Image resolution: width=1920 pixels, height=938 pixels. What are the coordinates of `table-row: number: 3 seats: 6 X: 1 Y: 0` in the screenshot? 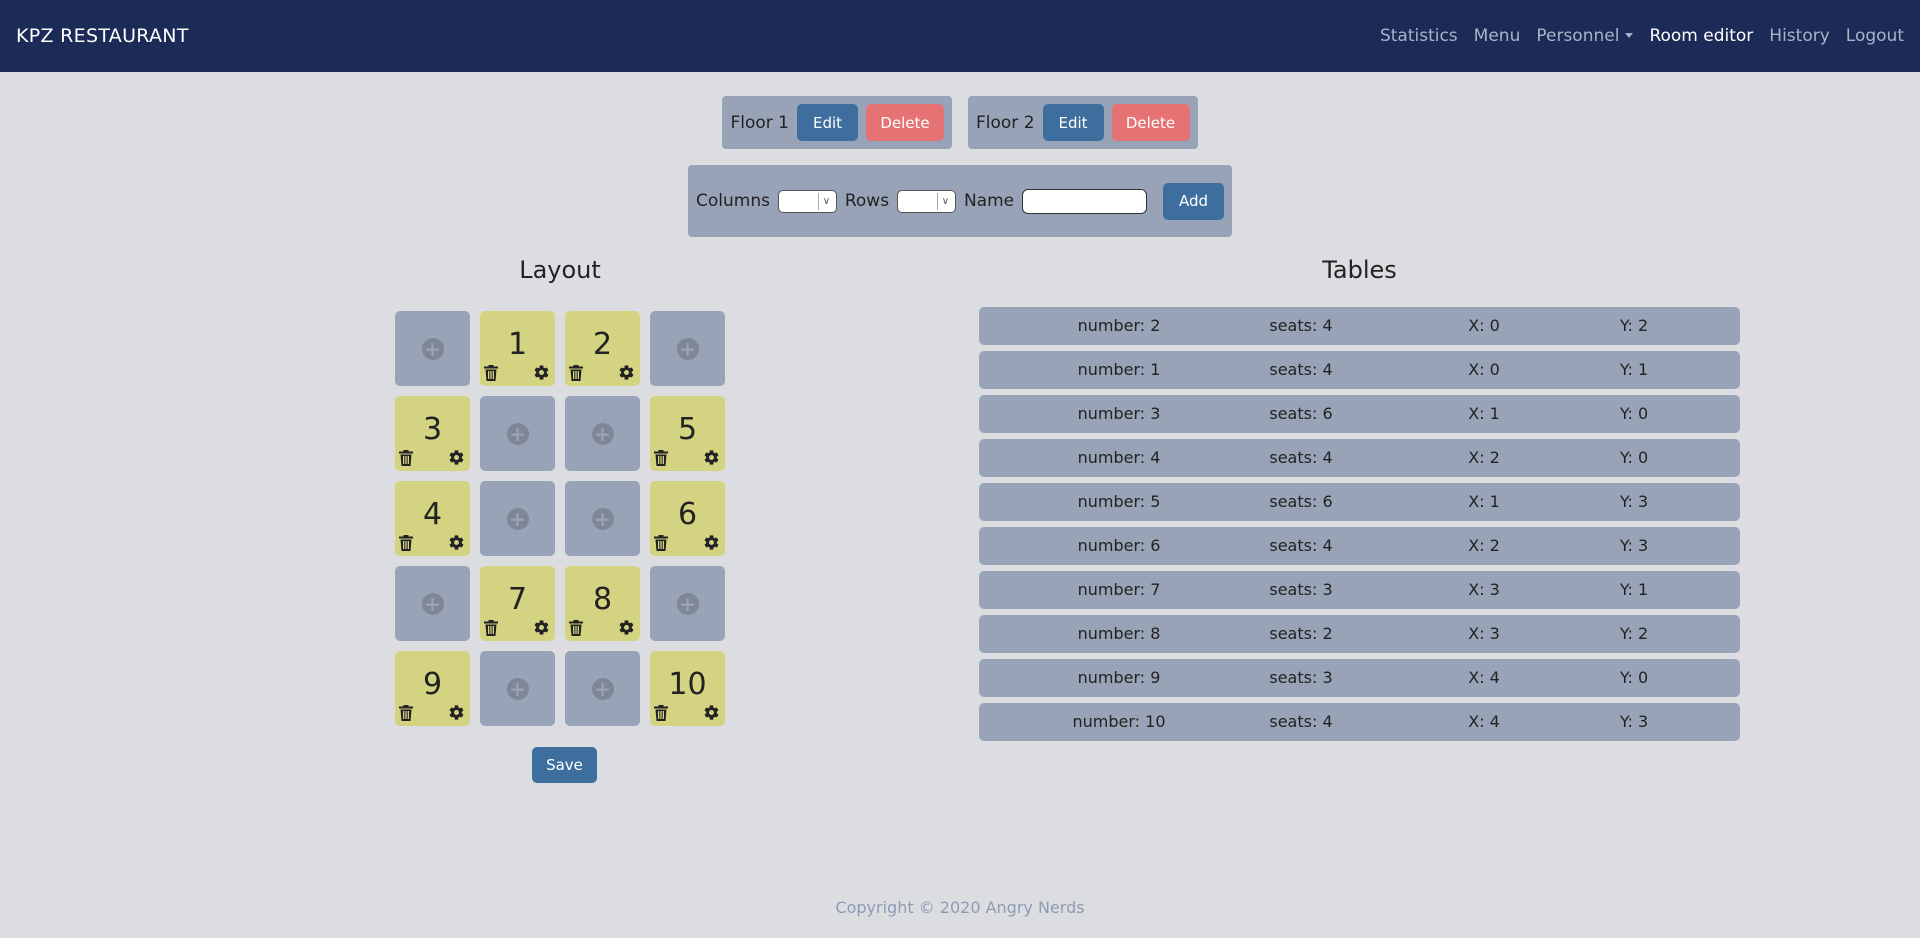 It's located at (1359, 414).